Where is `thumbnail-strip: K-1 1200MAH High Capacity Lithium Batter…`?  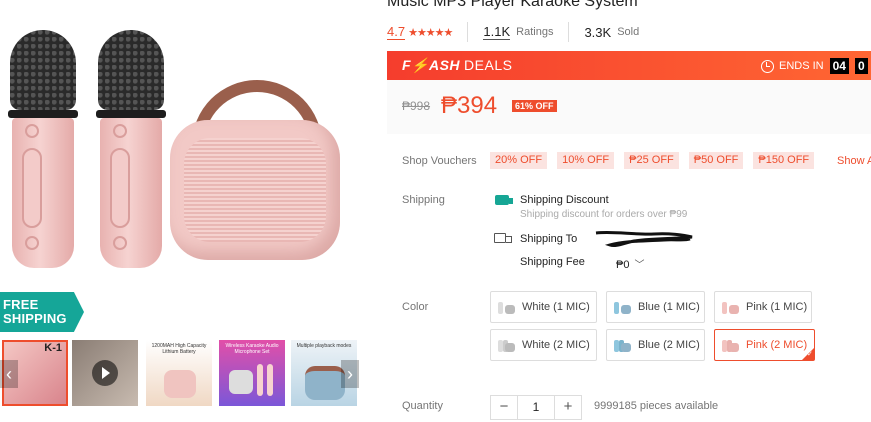
thumbnail-strip: K-1 1200MAH High Capacity Lithium Batter… is located at coordinates (180, 373).